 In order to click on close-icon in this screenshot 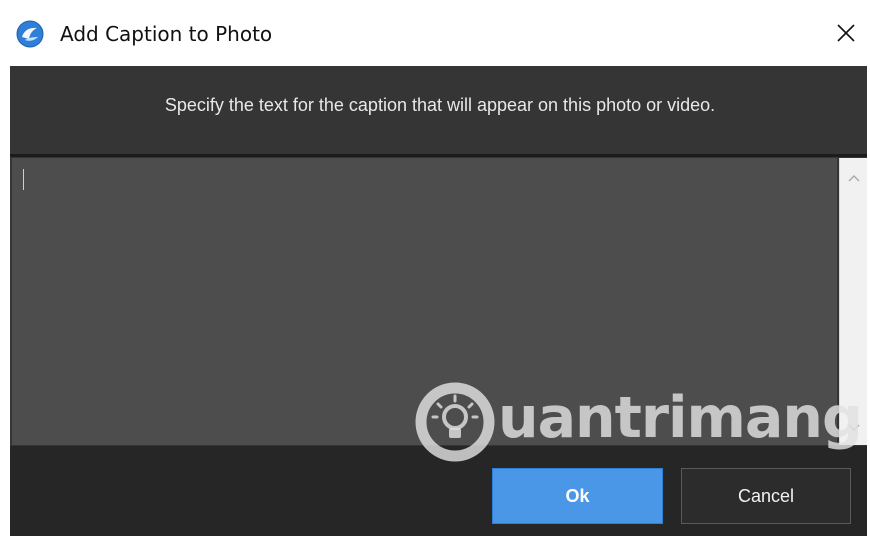, I will do `click(846, 33)`.